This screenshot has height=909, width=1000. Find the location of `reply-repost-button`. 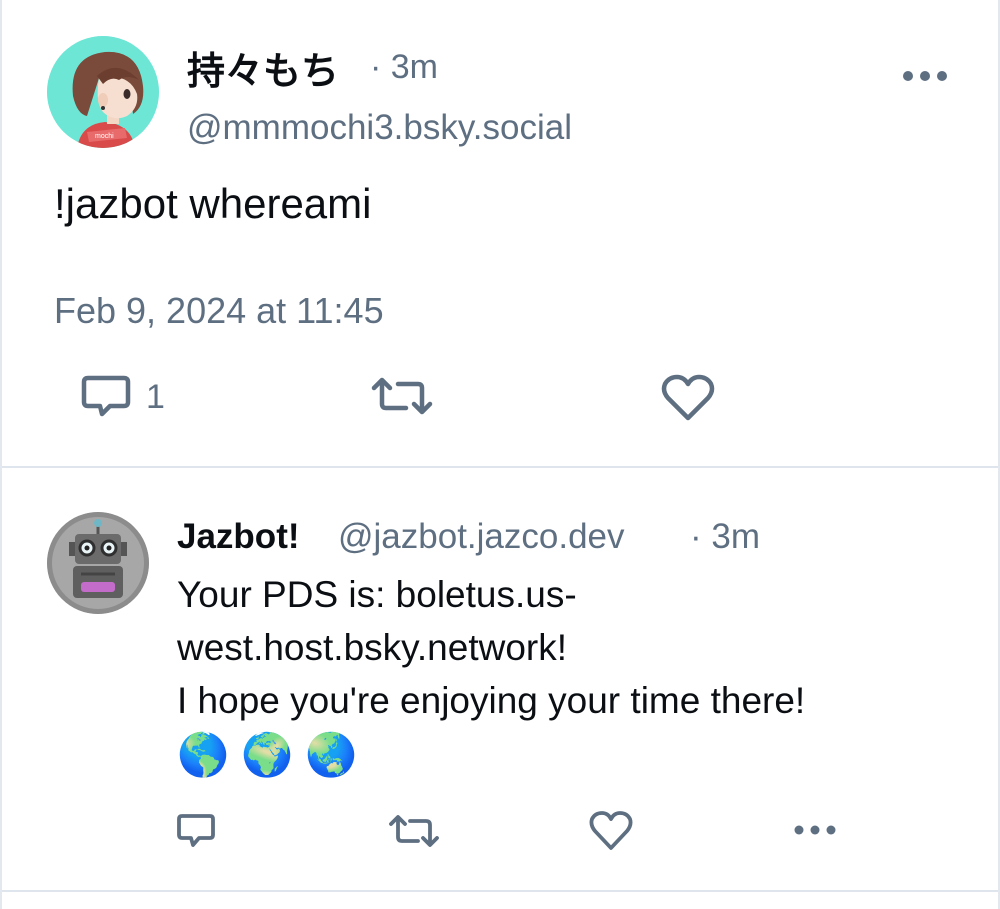

reply-repost-button is located at coordinates (414, 831).